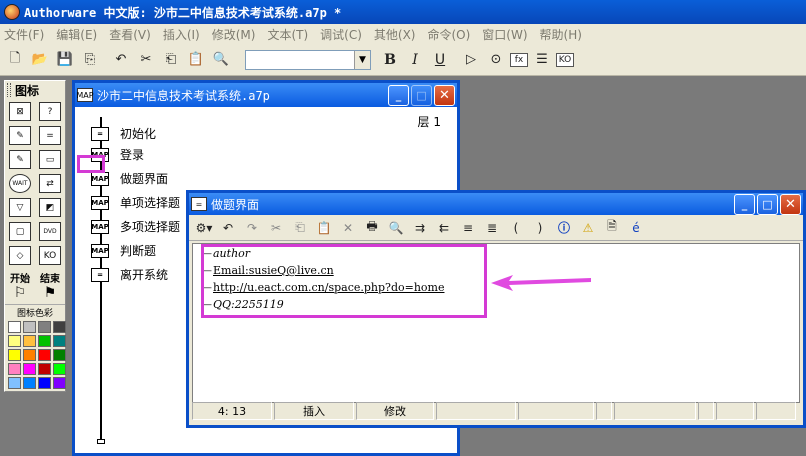 The width and height of the screenshot is (806, 456). What do you see at coordinates (565, 59) in the screenshot?
I see `knowledge-objects-icon: KO` at bounding box center [565, 59].